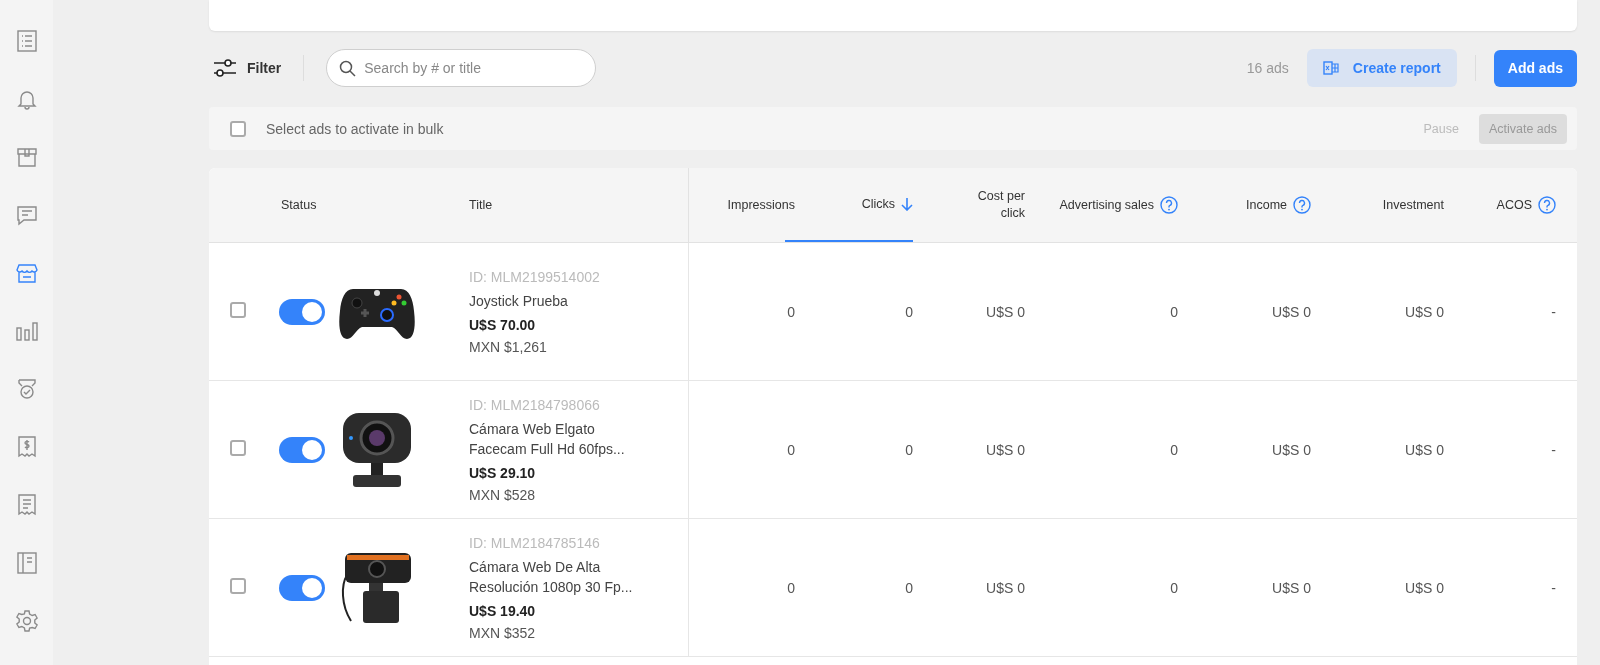 The height and width of the screenshot is (665, 1600). What do you see at coordinates (534, 404) in the screenshot?
I see `ad-id: ID: MLM2184798066` at bounding box center [534, 404].